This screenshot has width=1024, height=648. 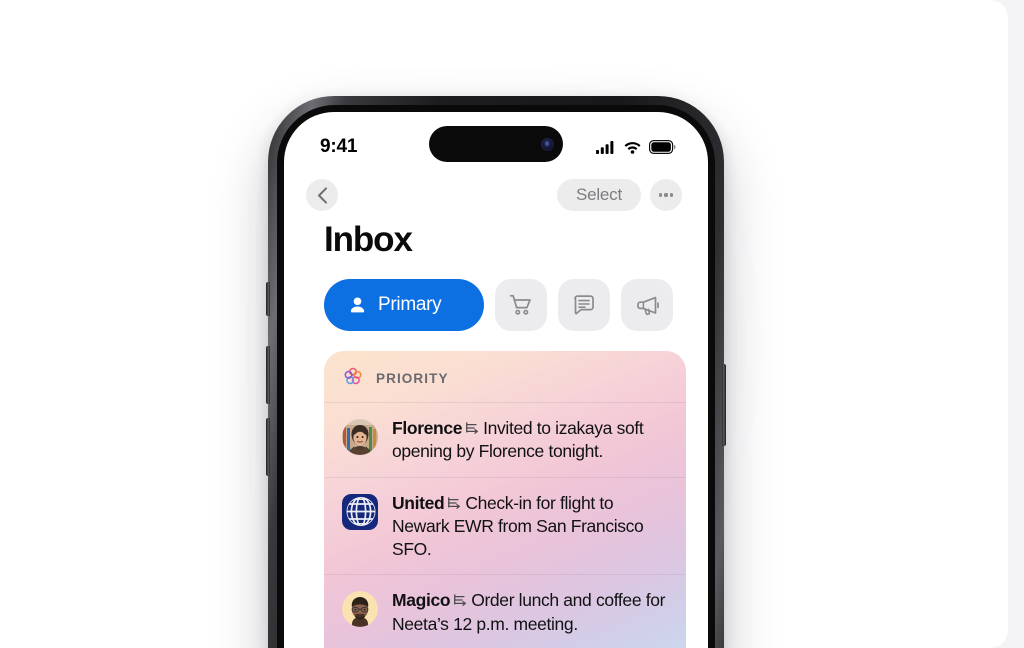 I want to click on shopping-cart-icon, so click(x=520, y=304).